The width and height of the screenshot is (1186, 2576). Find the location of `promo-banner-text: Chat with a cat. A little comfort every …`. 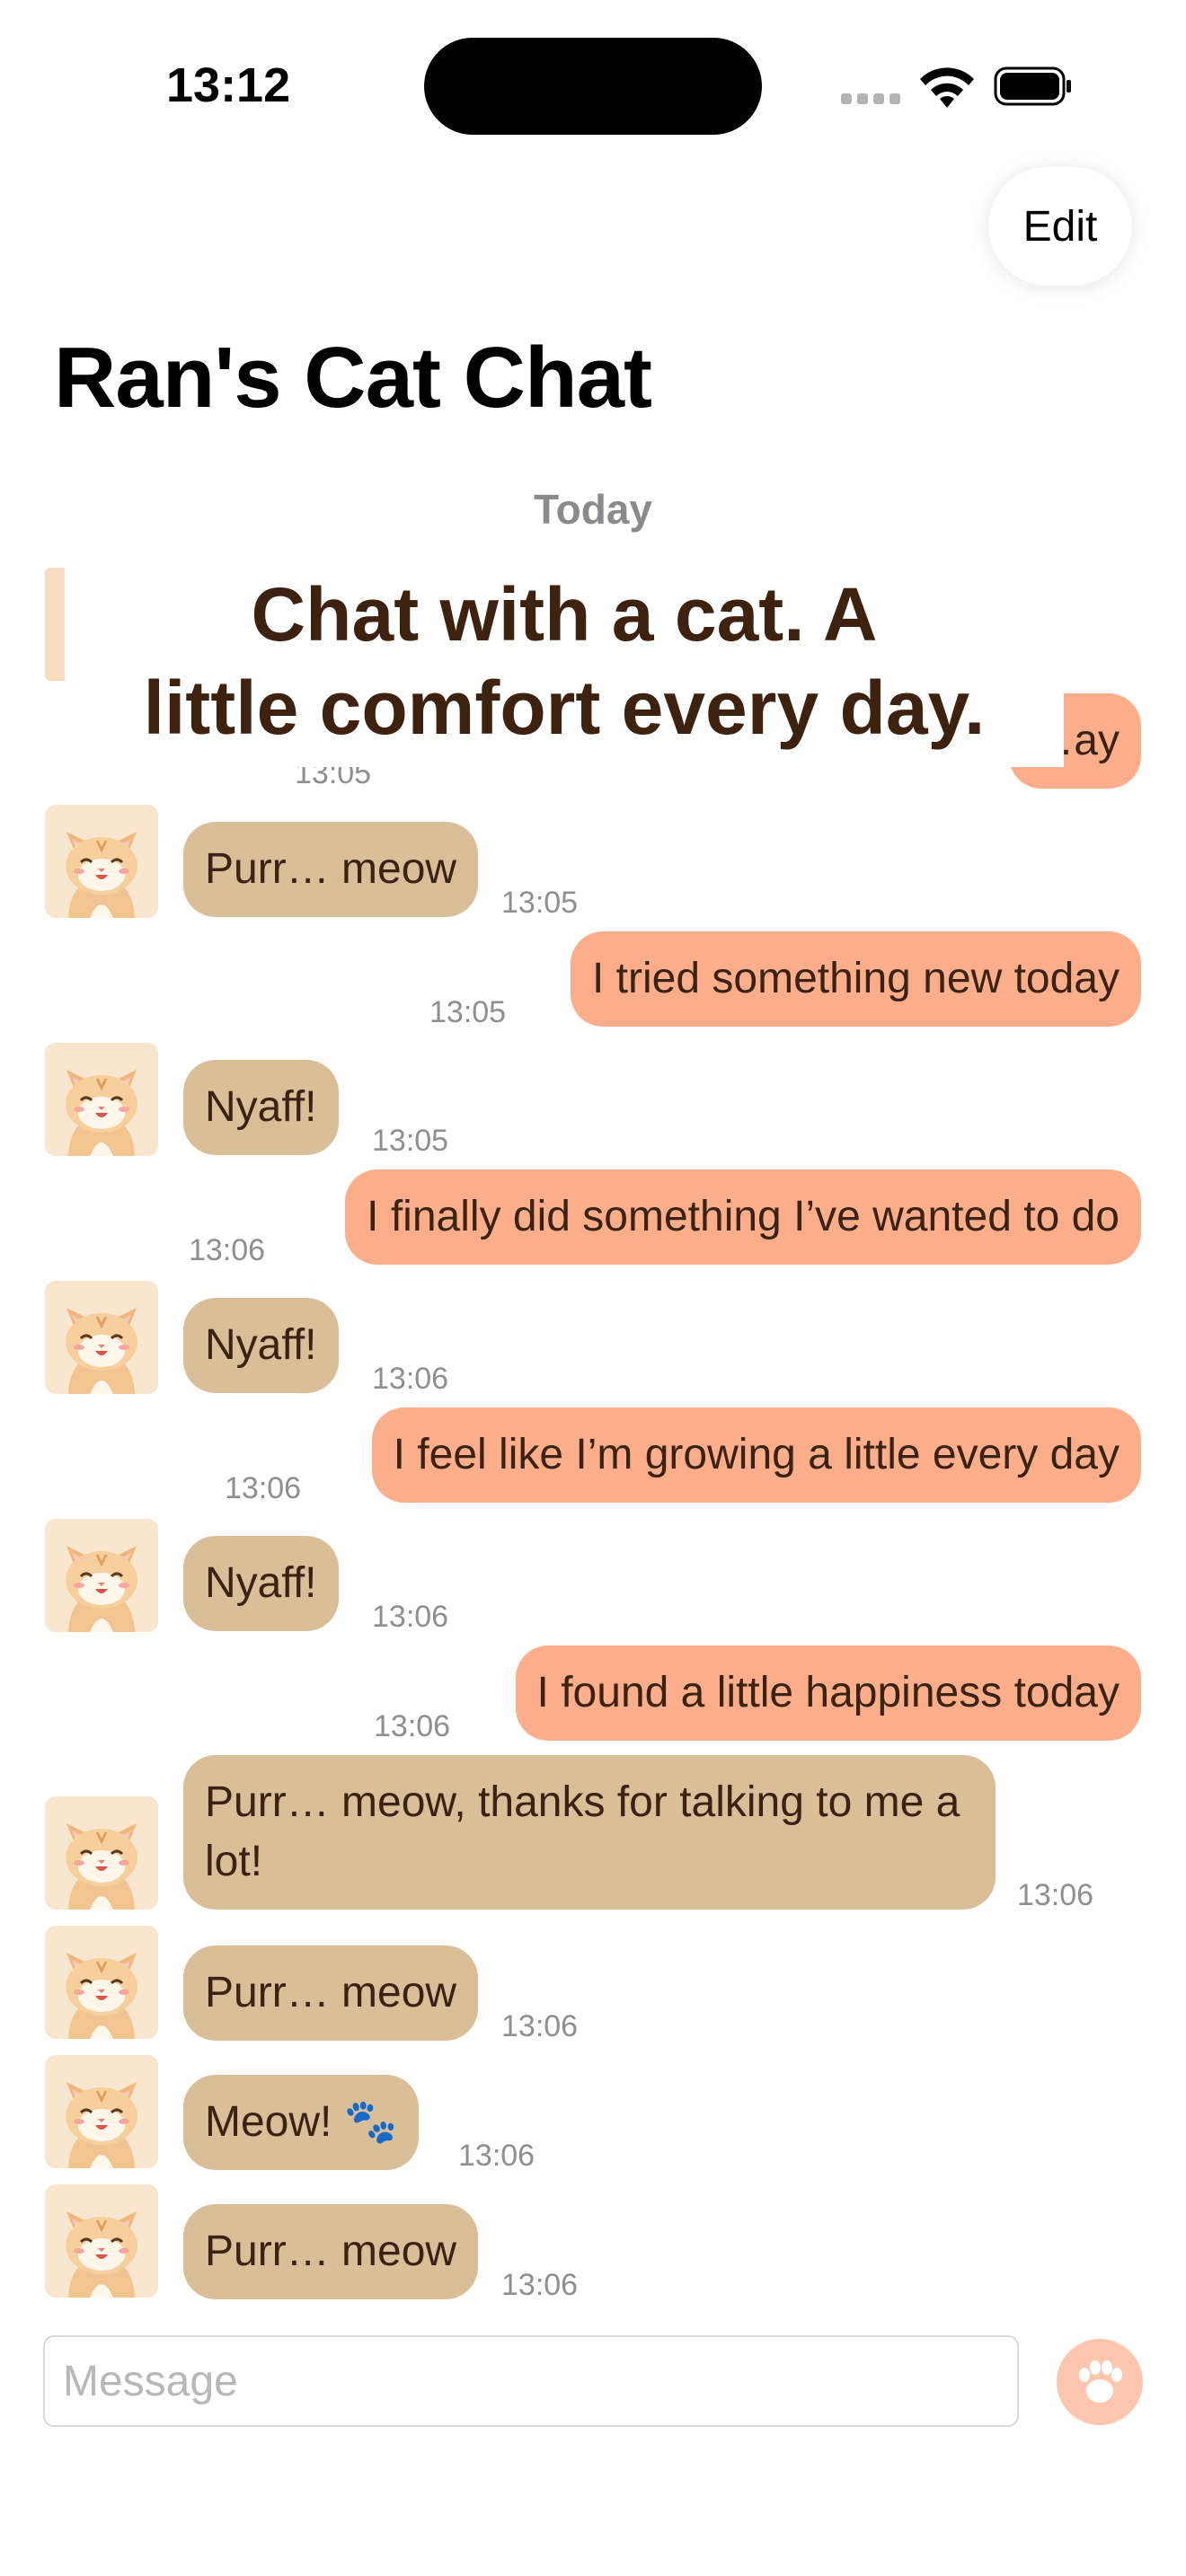

promo-banner-text: Chat with a cat. A little comfort every … is located at coordinates (564, 661).